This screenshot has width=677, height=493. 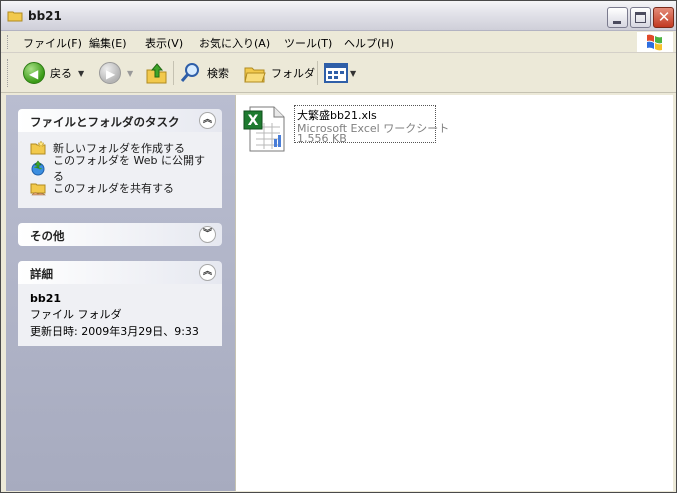 I want to click on search-label: 検索, so click(x=218, y=73).